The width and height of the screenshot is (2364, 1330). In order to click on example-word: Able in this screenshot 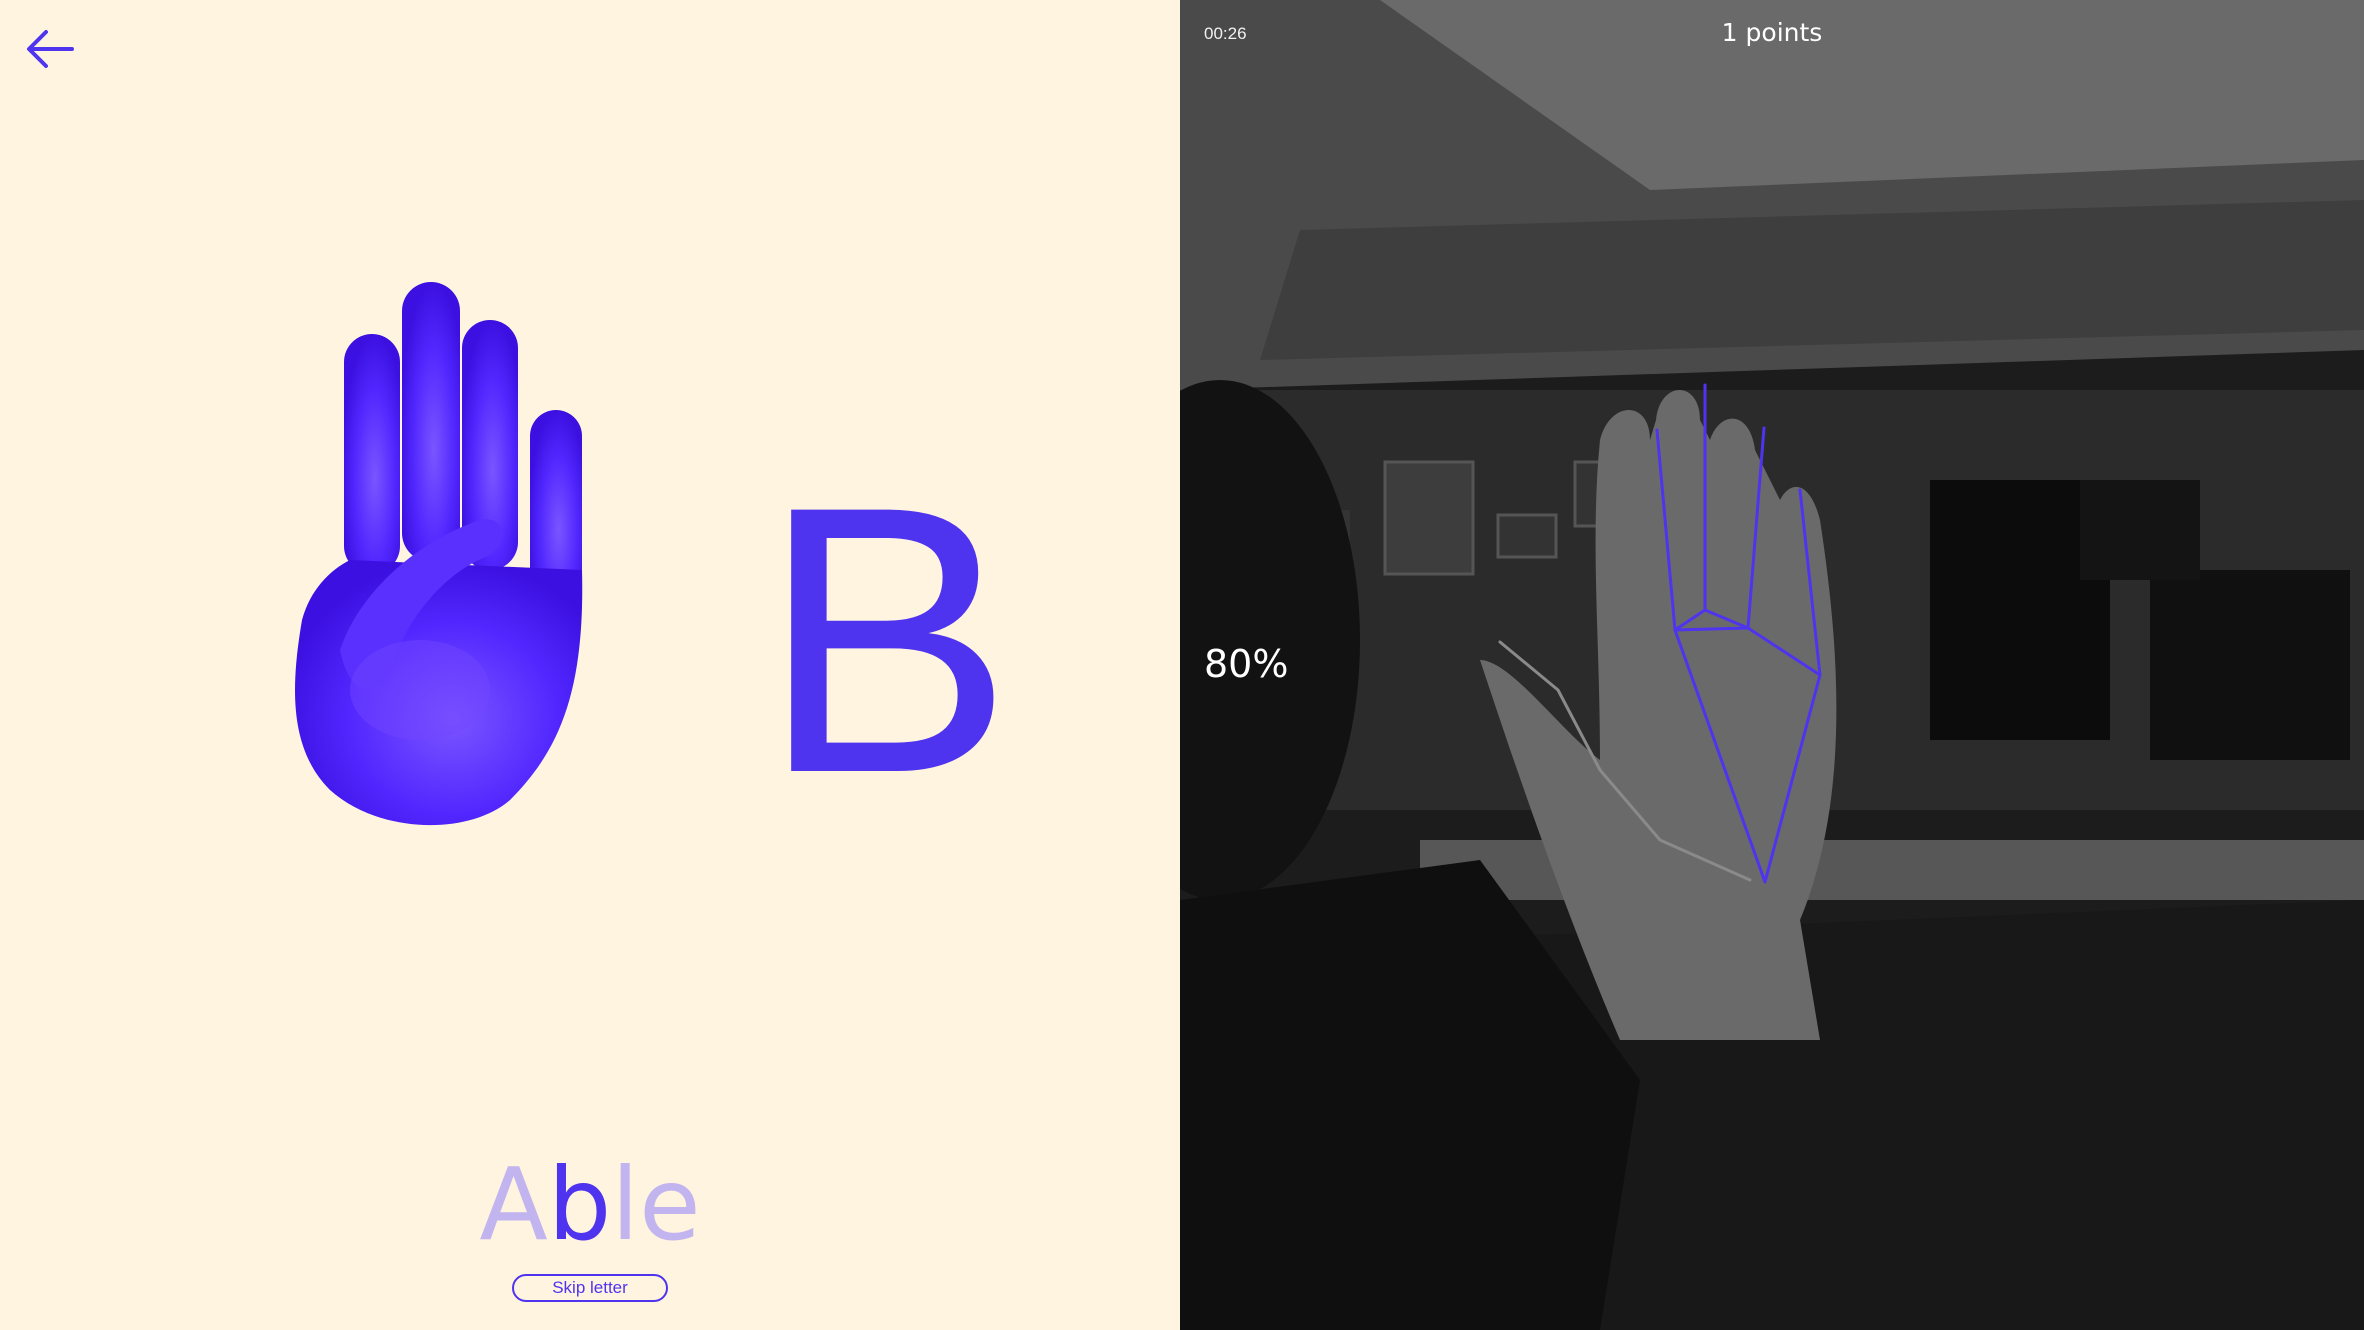, I will do `click(590, 1205)`.